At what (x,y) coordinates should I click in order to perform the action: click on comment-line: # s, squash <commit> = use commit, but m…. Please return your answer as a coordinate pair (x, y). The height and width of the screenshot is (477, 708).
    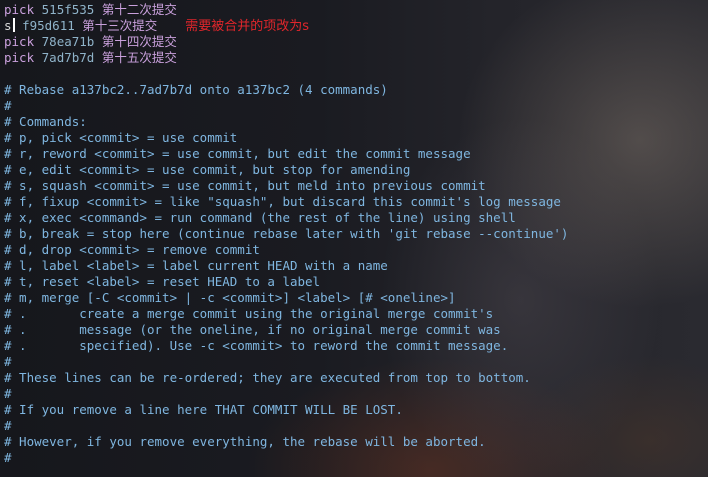
    Looking at the image, I should click on (245, 185).